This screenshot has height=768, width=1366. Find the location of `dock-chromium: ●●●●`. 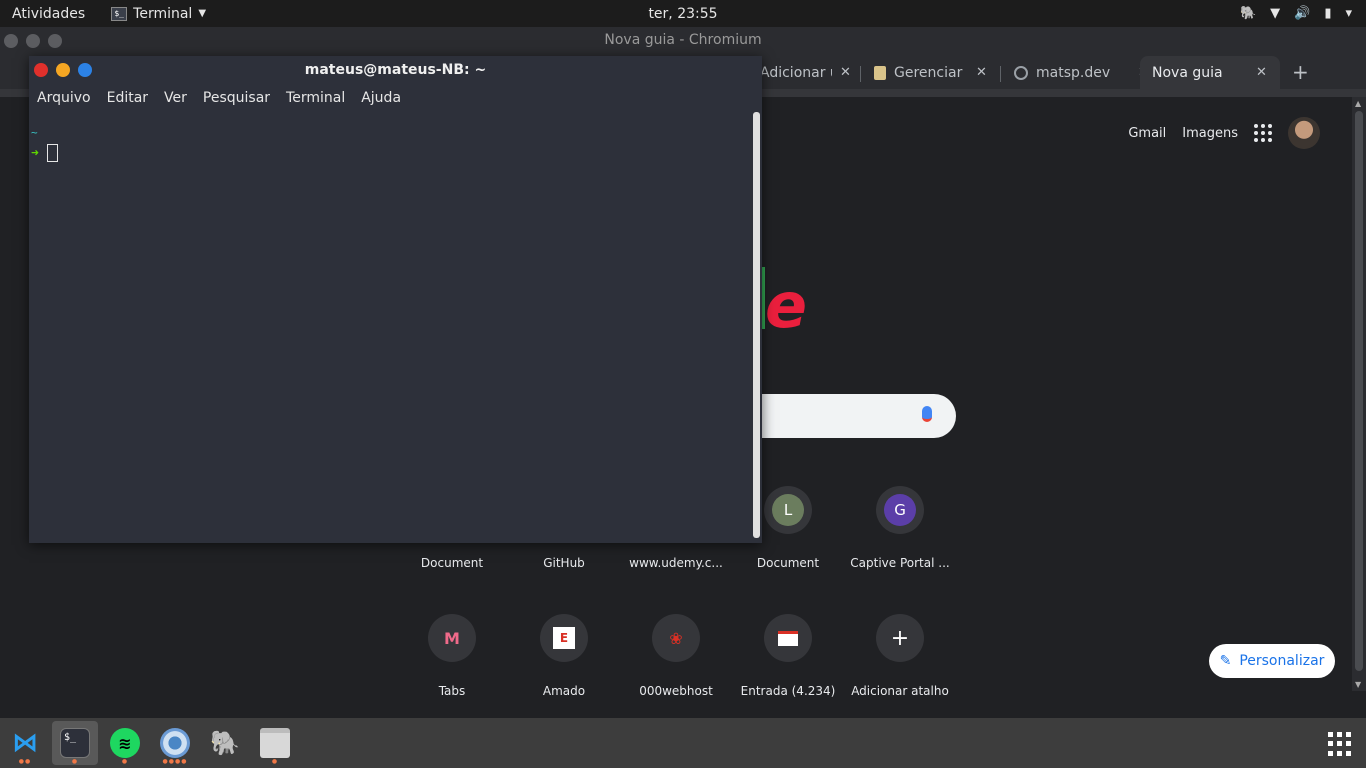

dock-chromium: ●●●● is located at coordinates (175, 743).